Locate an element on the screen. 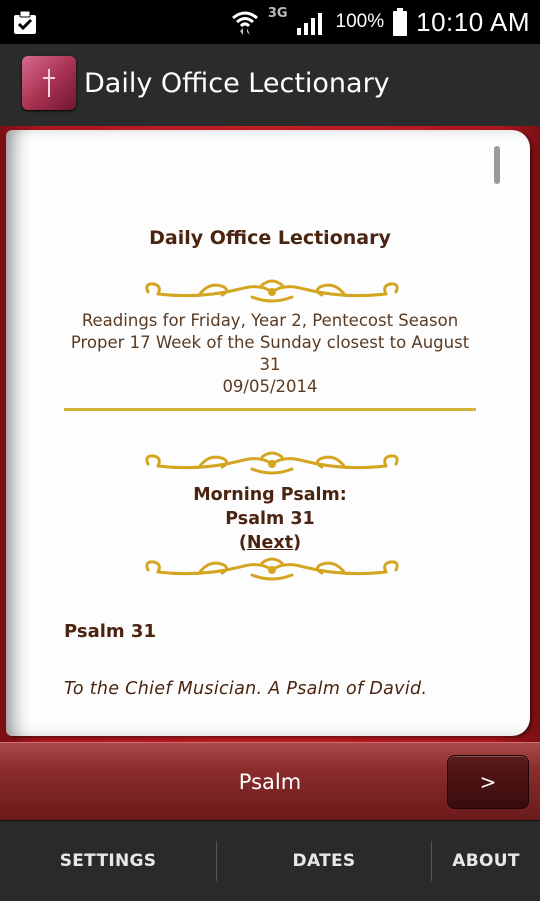  next-link-wrap: (Next) is located at coordinates (270, 543).